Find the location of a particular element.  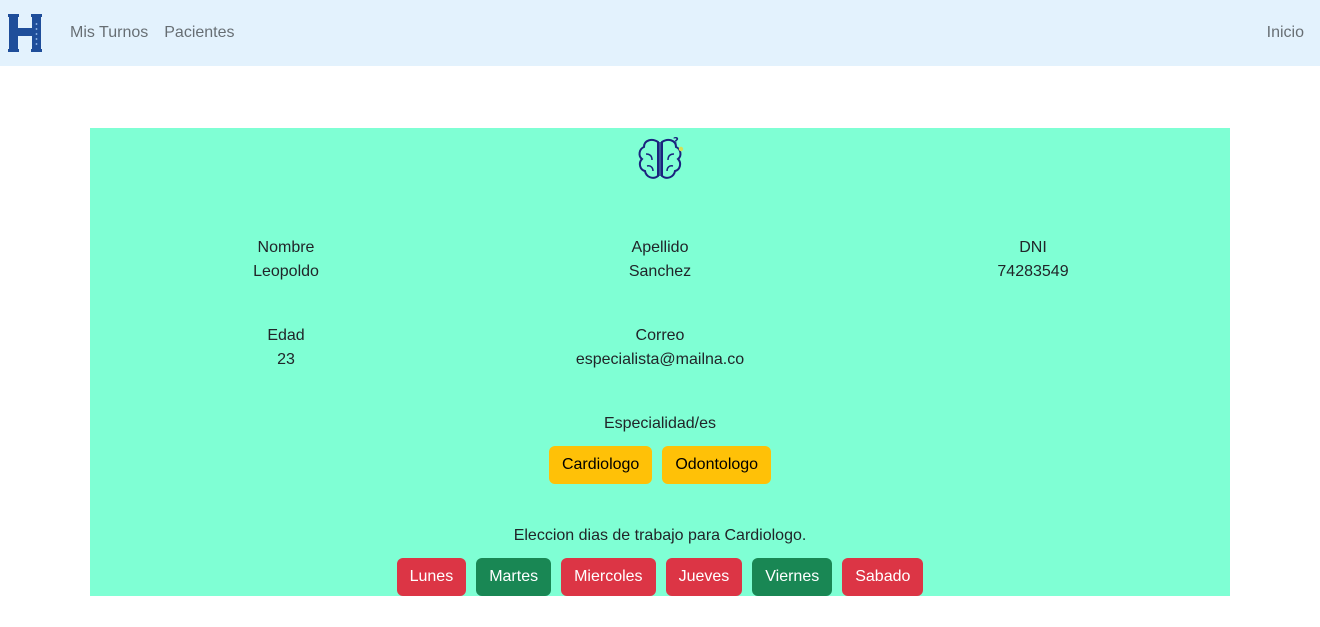

field-apellido-label: Apellido is located at coordinates (660, 247).